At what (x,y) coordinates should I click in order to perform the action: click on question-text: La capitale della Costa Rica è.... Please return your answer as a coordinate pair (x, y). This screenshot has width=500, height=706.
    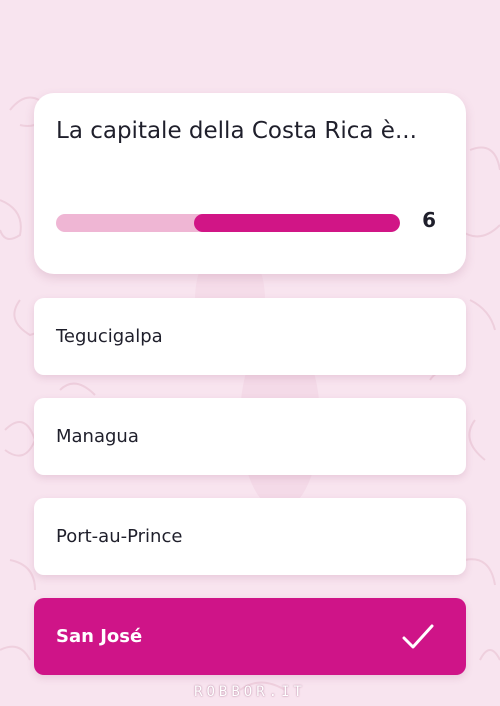
    Looking at the image, I should click on (236, 131).